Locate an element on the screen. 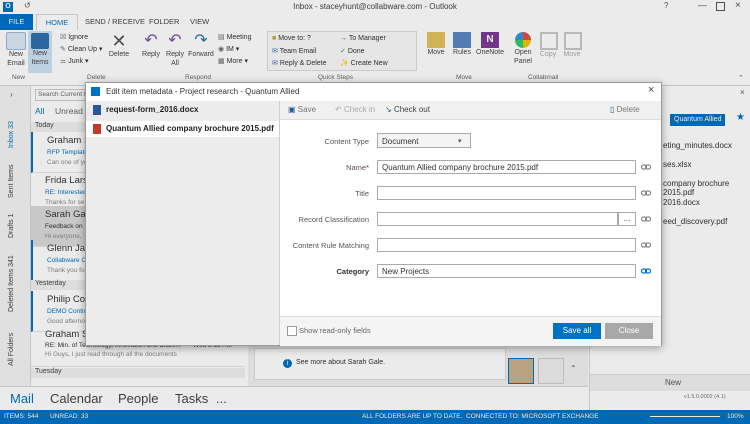 The image size is (750, 424). content-type-label: Content Type is located at coordinates (346, 141).